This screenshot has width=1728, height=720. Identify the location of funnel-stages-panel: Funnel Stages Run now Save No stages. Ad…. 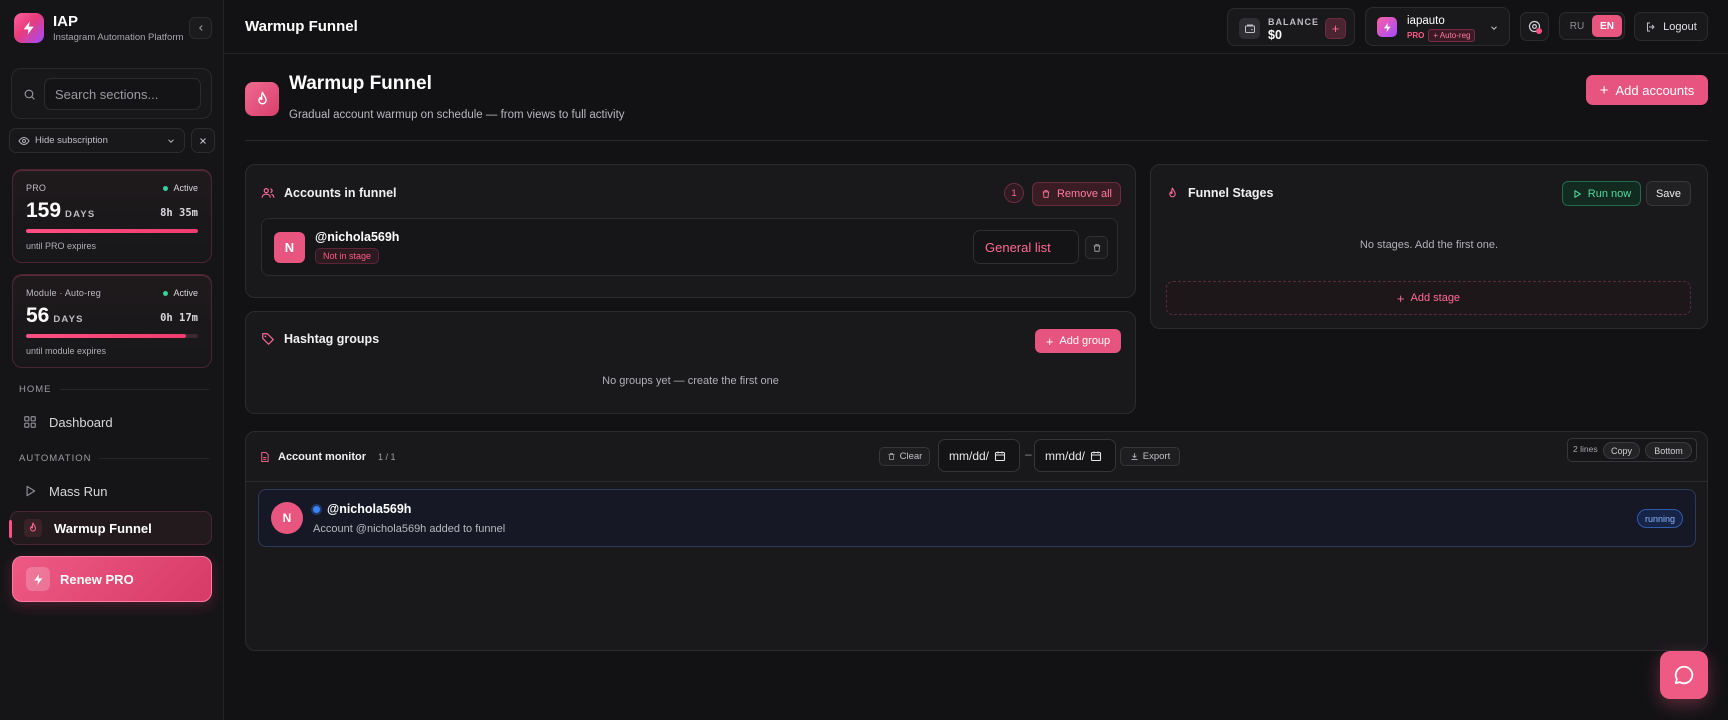
(1429, 246).